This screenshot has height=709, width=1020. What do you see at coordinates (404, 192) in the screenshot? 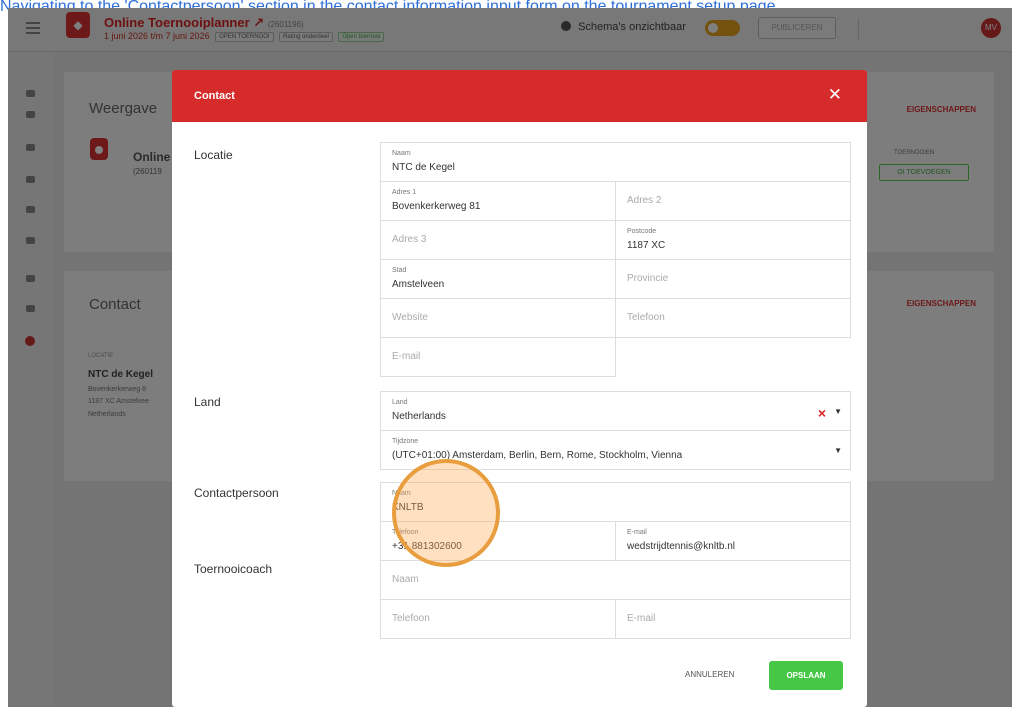
I see `address1-label: Adres 1` at bounding box center [404, 192].